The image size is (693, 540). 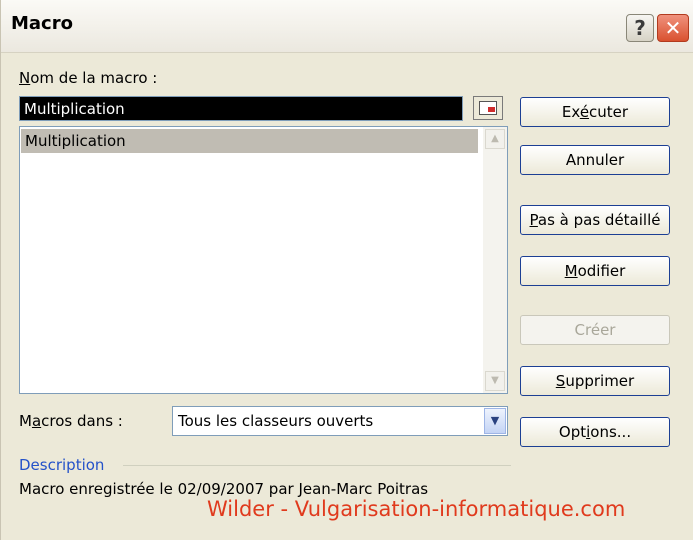 I want to click on run-label-accel: é, so click(x=584, y=112).